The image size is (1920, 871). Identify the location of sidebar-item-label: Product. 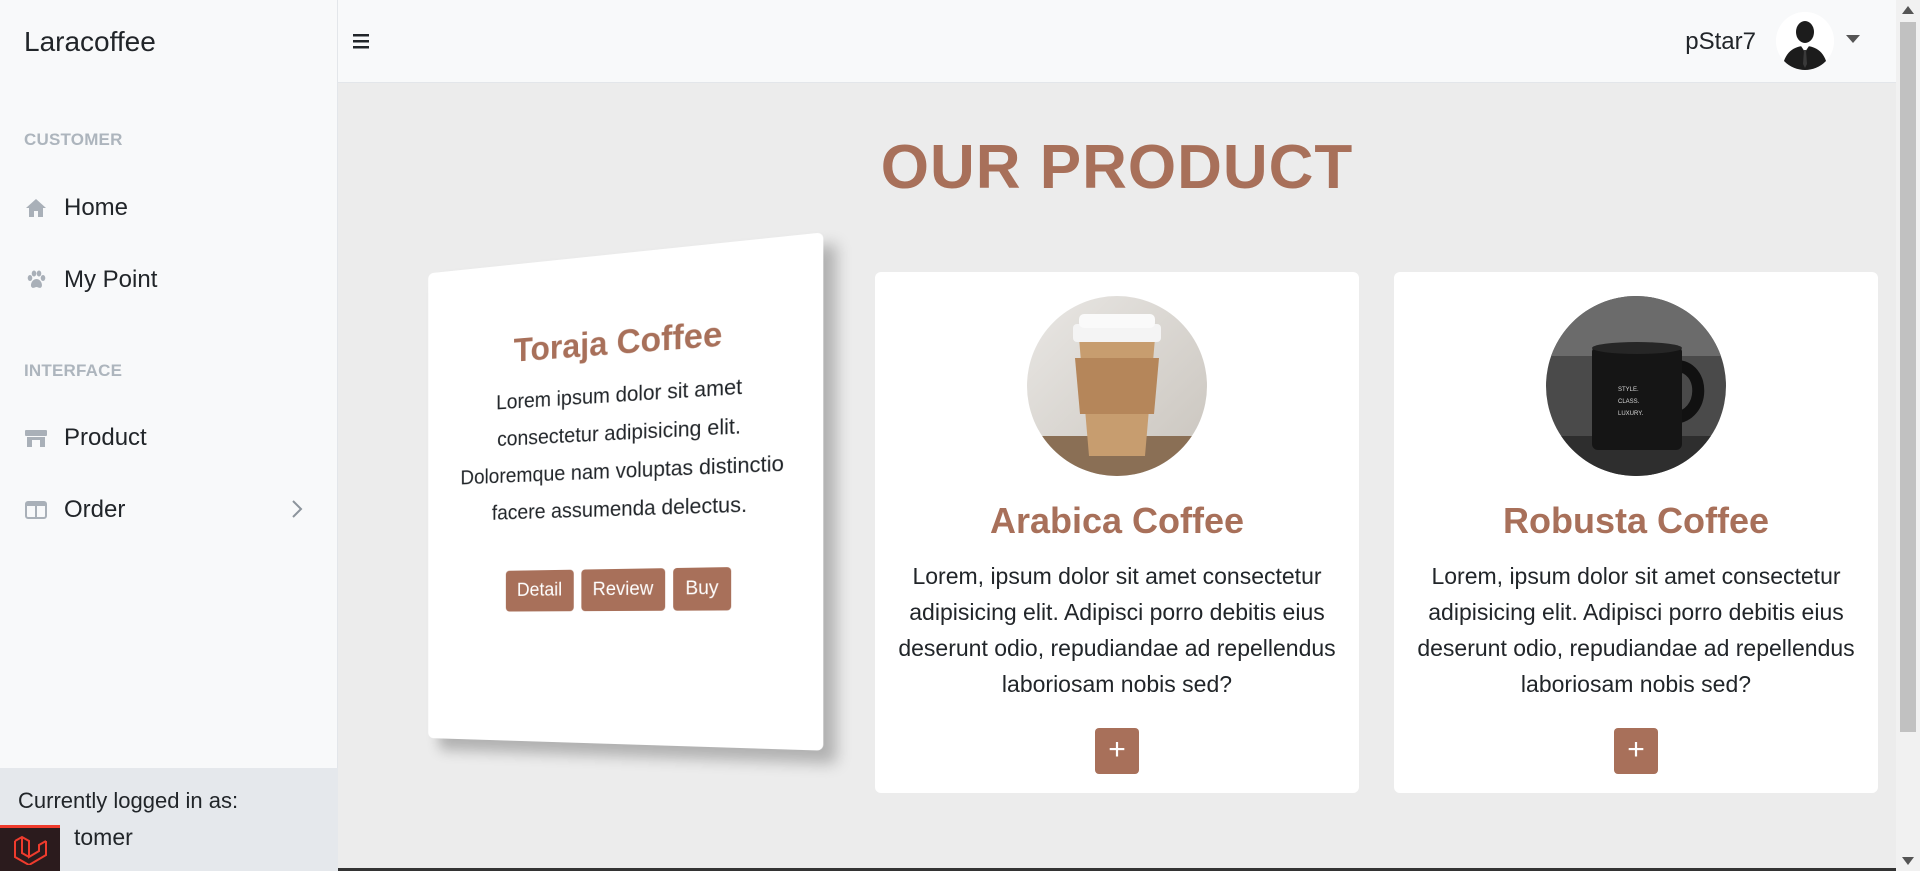
(105, 438).